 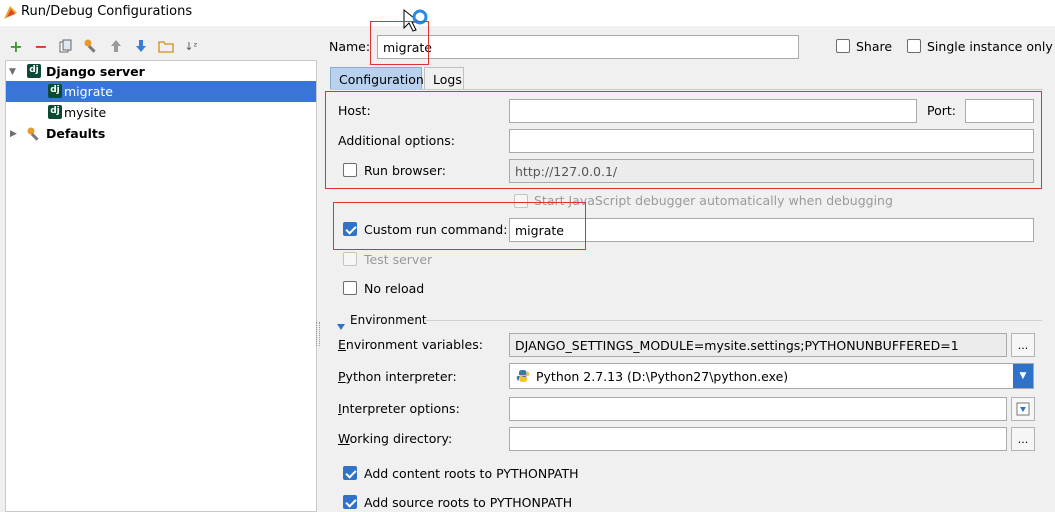 What do you see at coordinates (874, 46) in the screenshot?
I see `share-label: Share` at bounding box center [874, 46].